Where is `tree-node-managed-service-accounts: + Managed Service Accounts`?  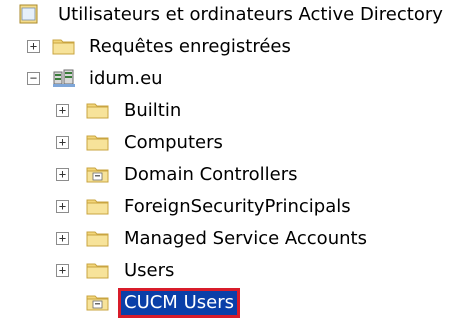
tree-node-managed-service-accounts: + Managed Service Accounts is located at coordinates (231, 240).